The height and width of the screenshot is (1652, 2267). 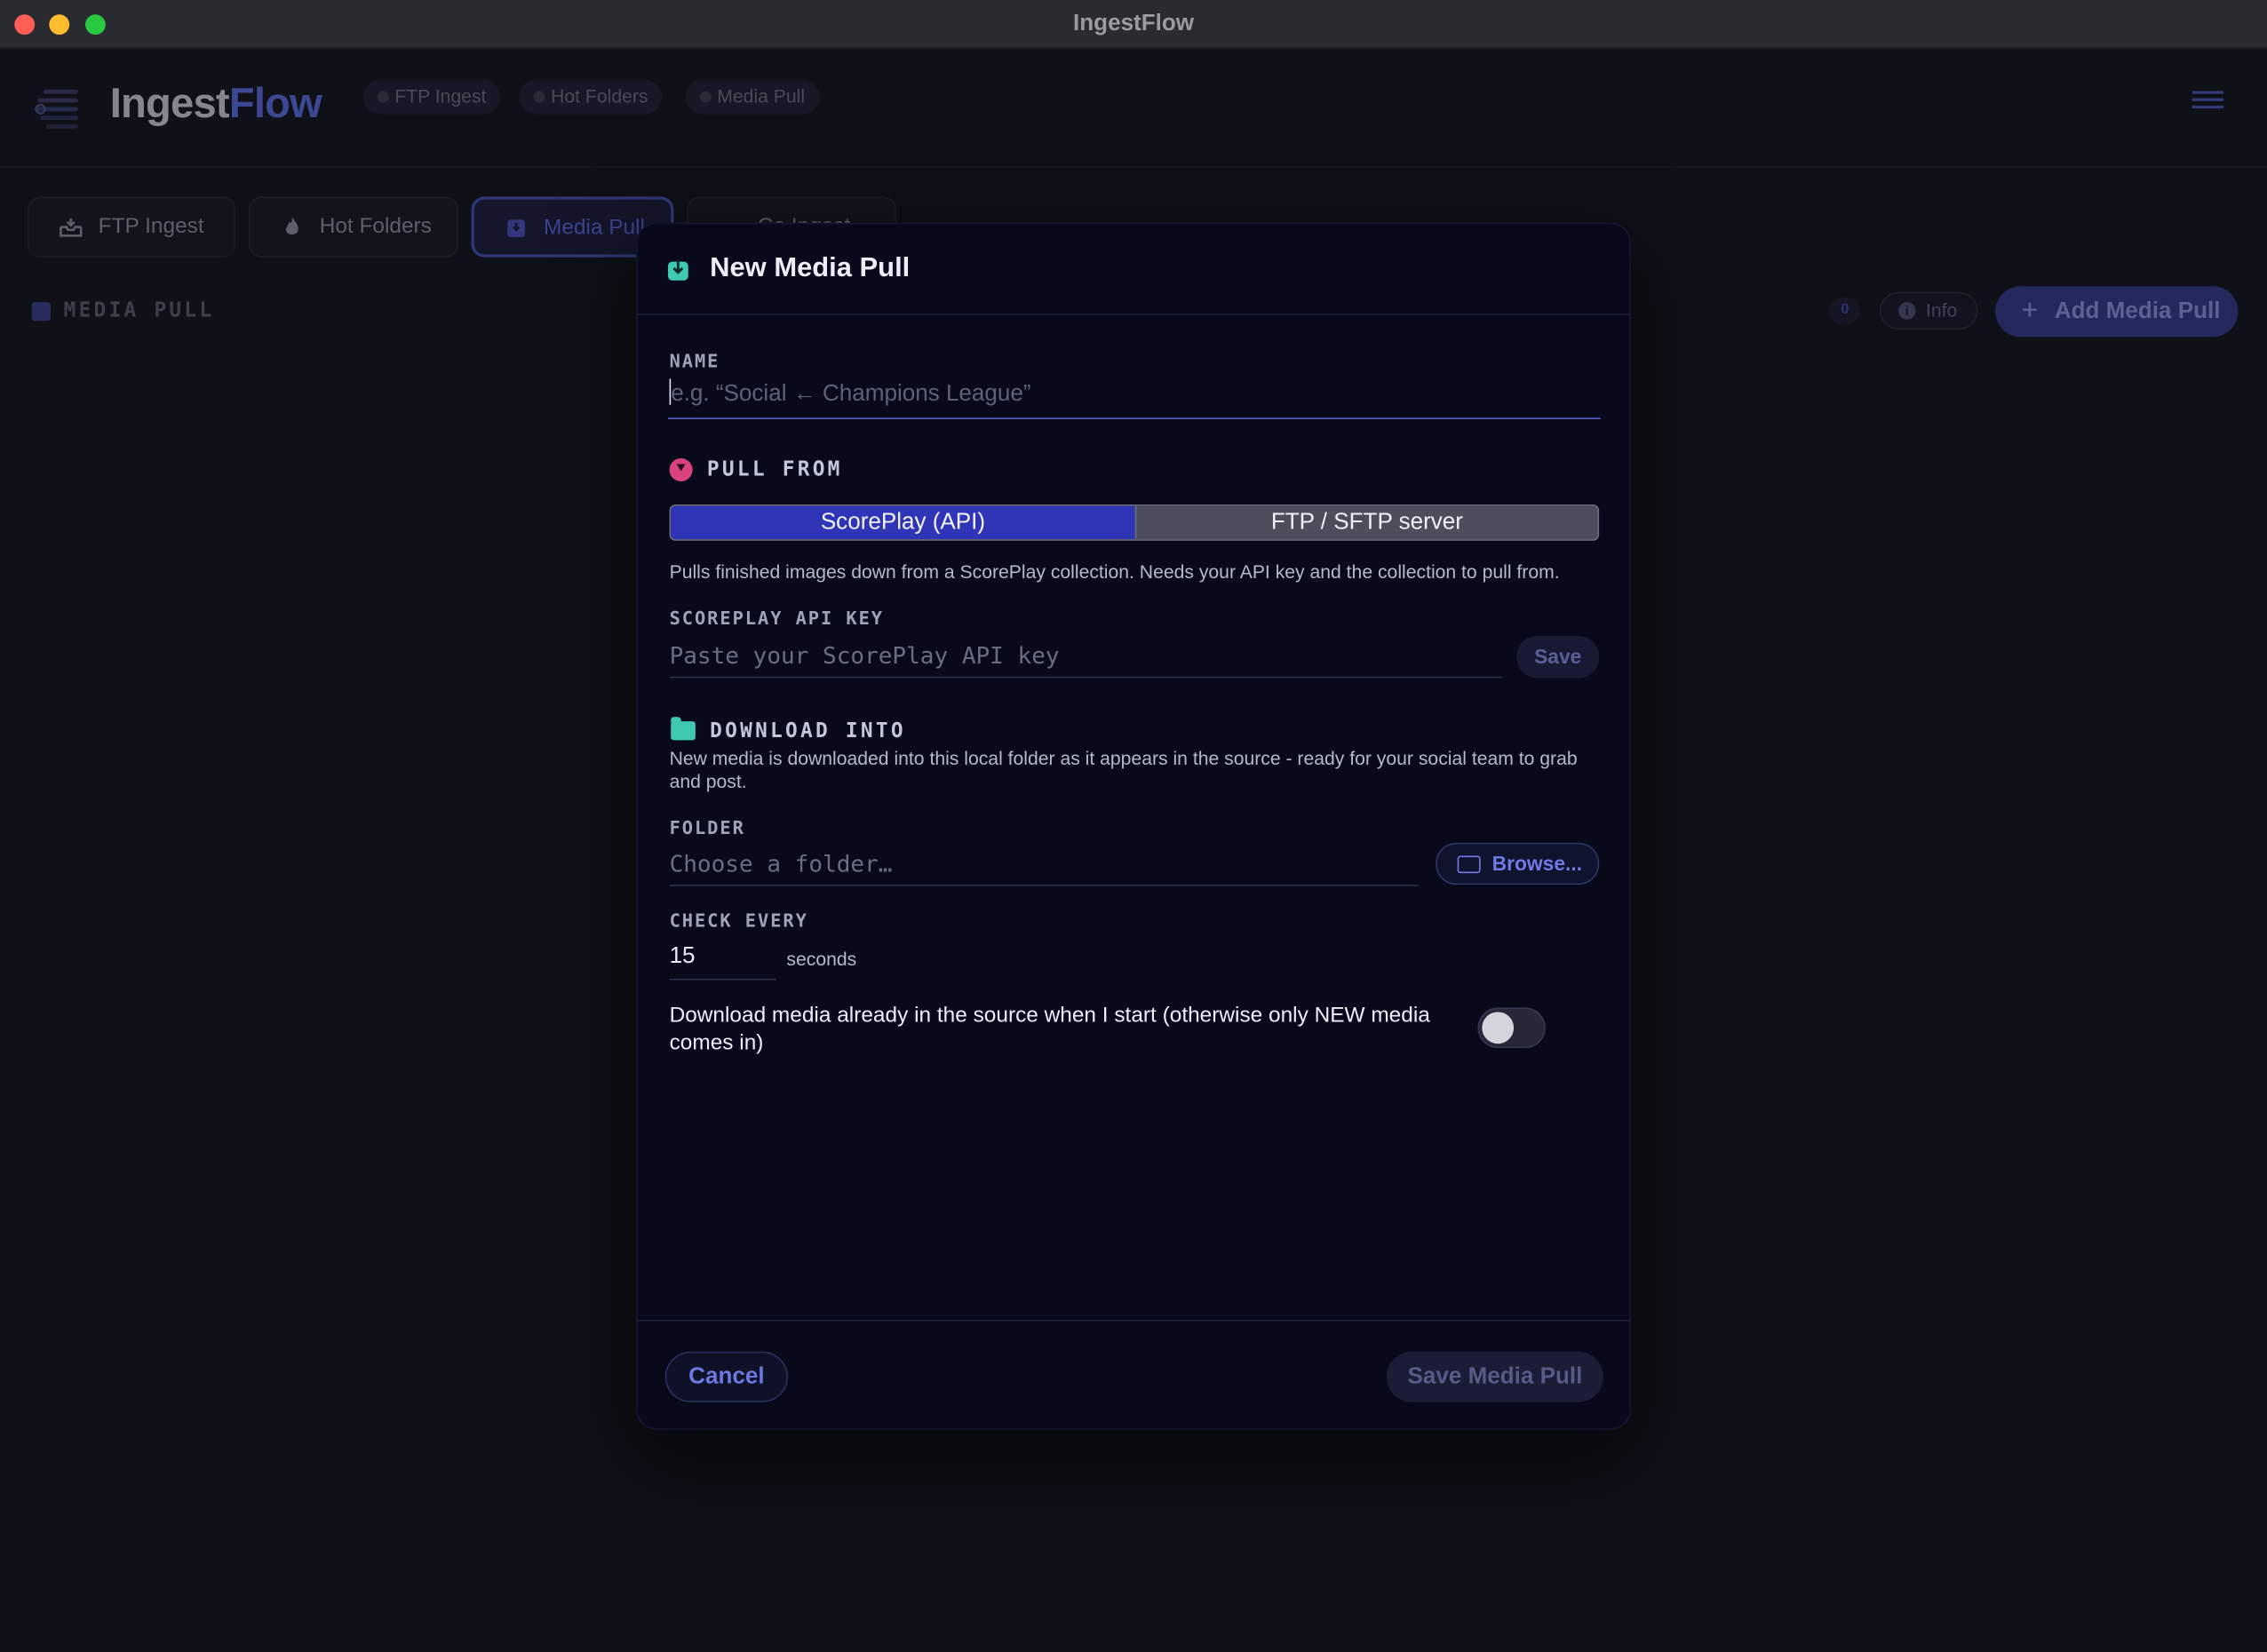 I want to click on folder-outline-icon, so click(x=1469, y=864).